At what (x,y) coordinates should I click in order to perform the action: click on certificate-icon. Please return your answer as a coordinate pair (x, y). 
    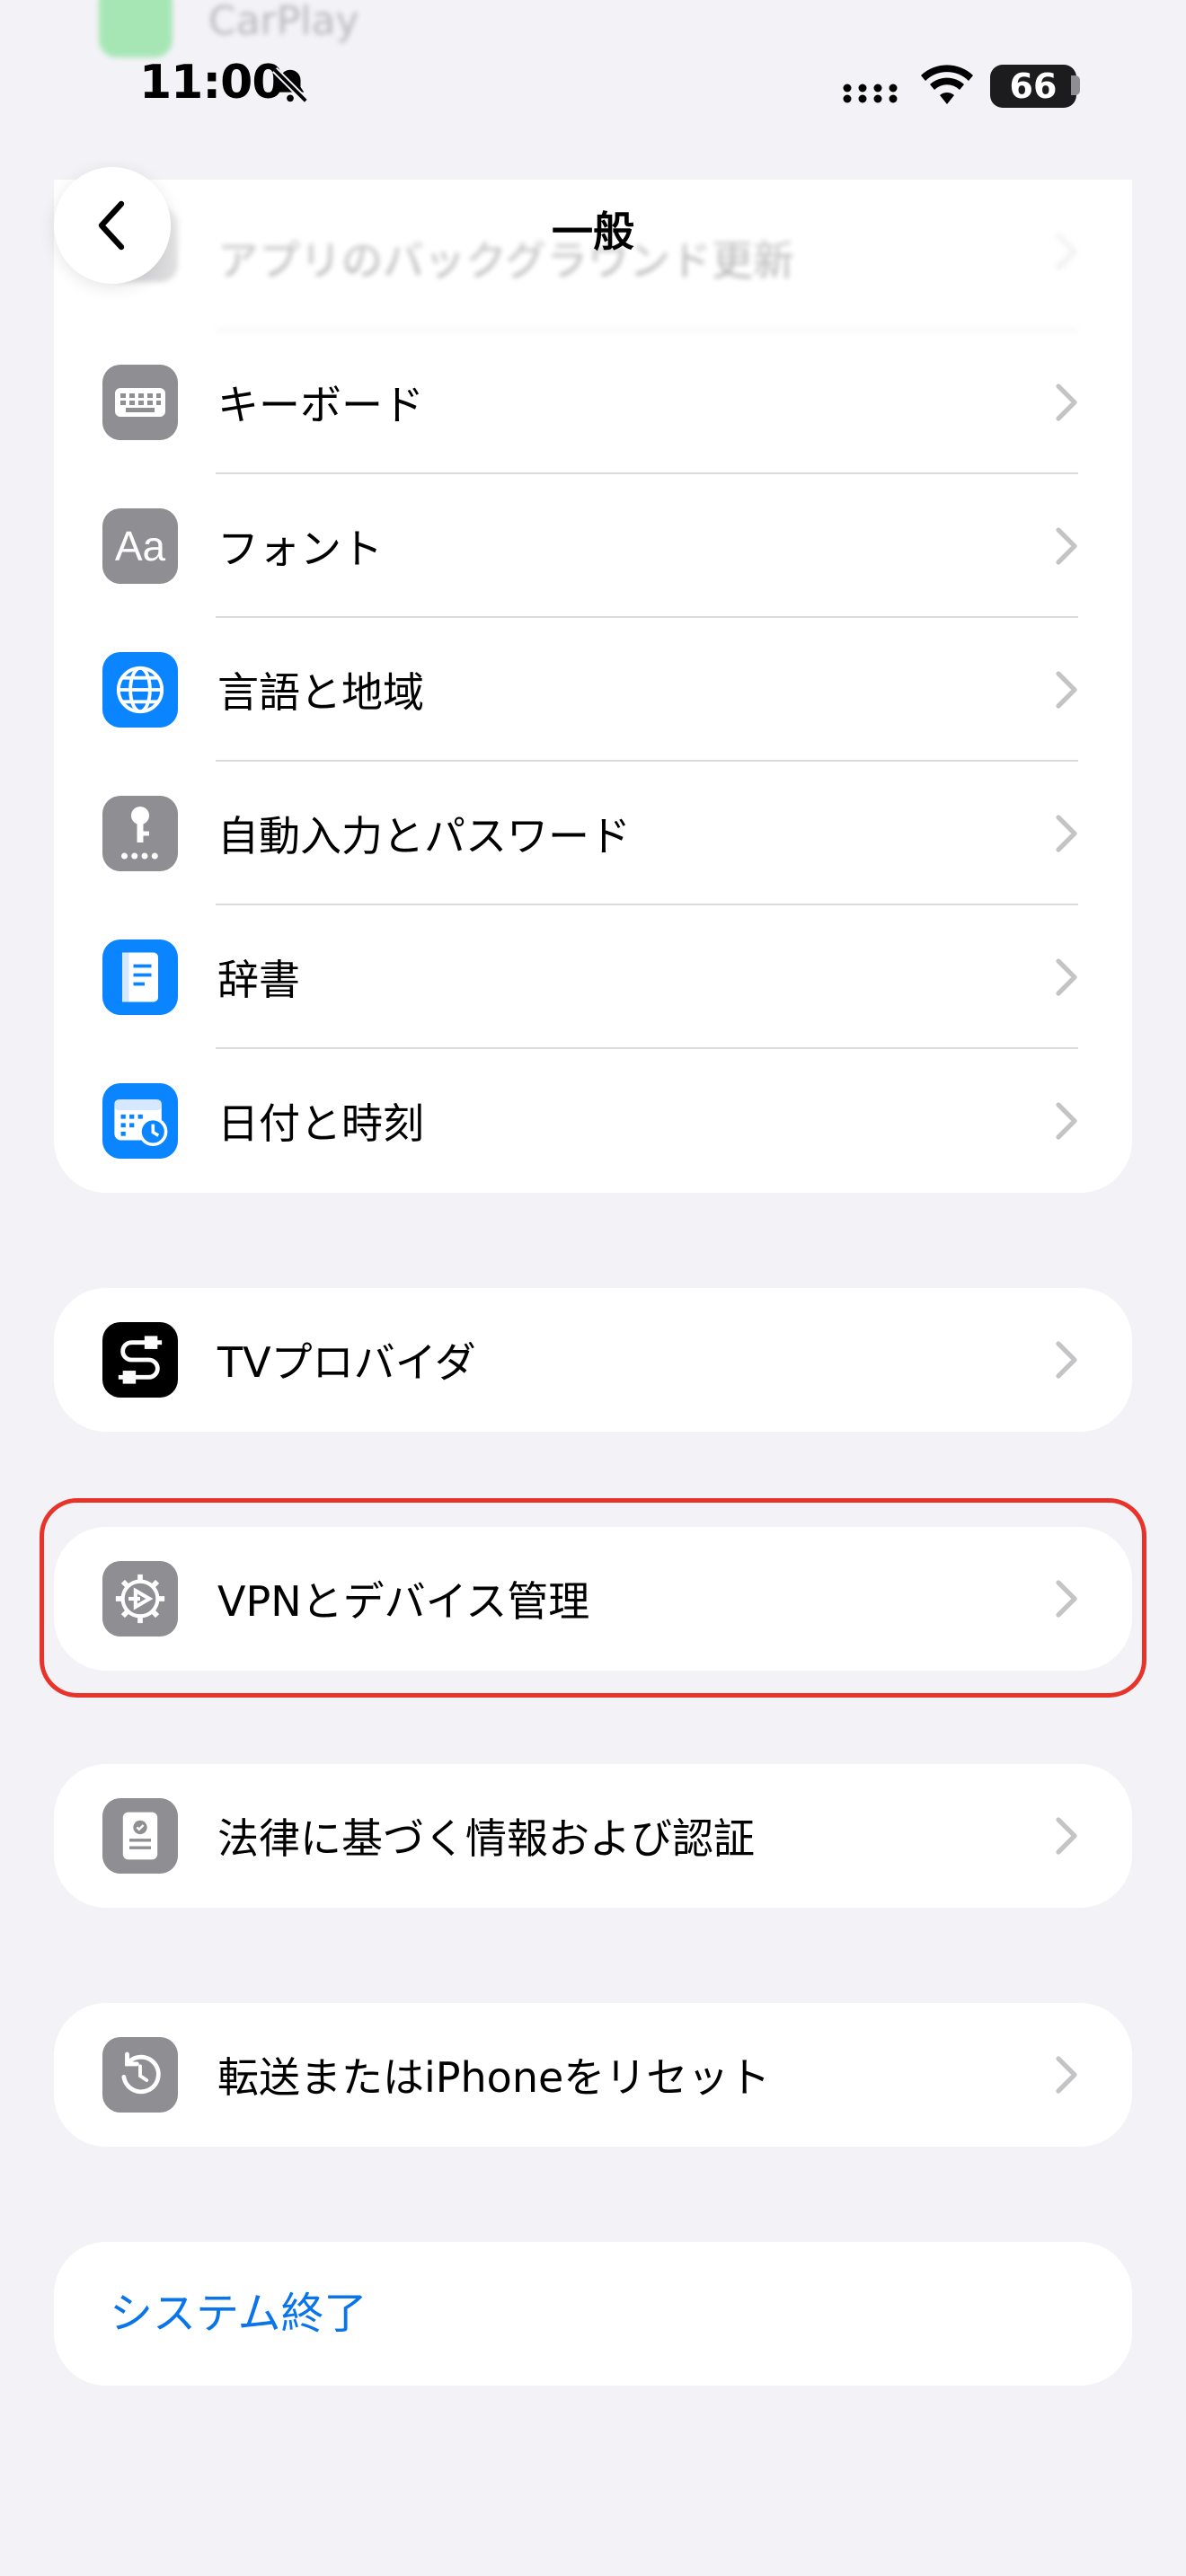
    Looking at the image, I should click on (140, 1836).